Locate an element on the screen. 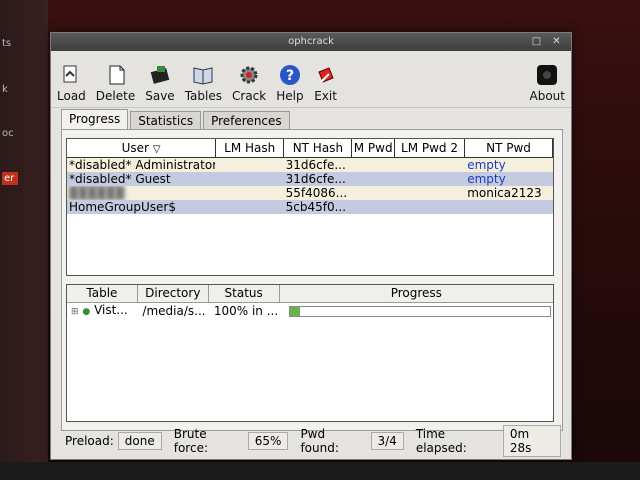  window-title: ophcrack is located at coordinates (311, 41).